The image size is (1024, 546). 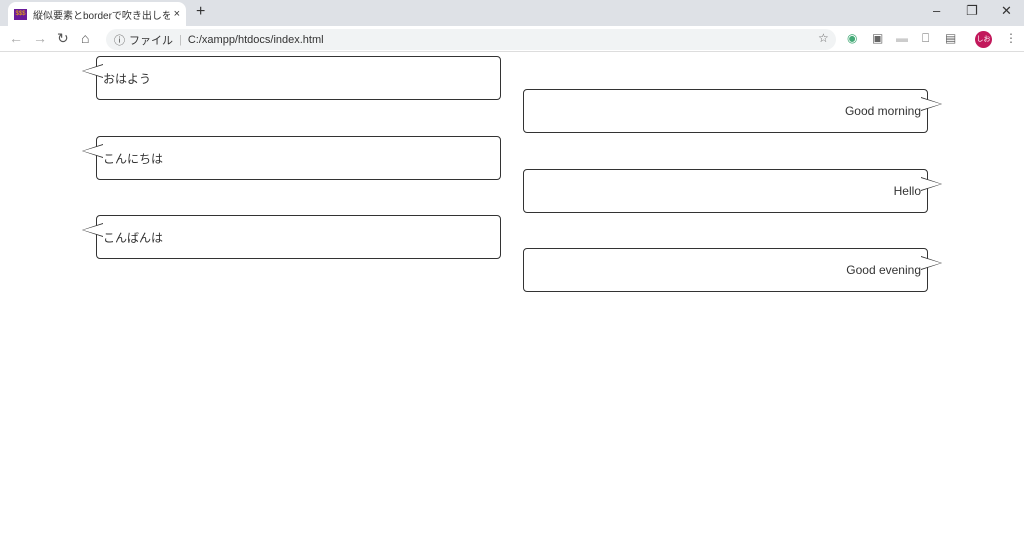 What do you see at coordinates (882, 111) in the screenshot?
I see `bubble-text: Good morning` at bounding box center [882, 111].